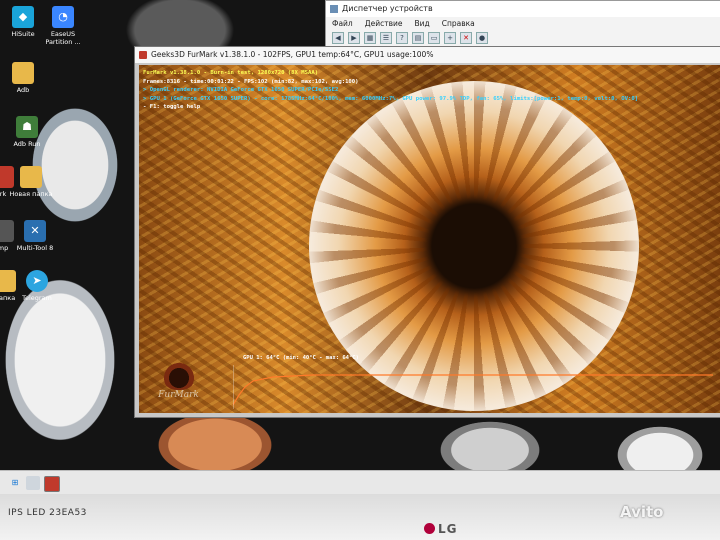  Describe the element at coordinates (448, 529) in the screenshot. I see `monitor-brand: LG` at that location.